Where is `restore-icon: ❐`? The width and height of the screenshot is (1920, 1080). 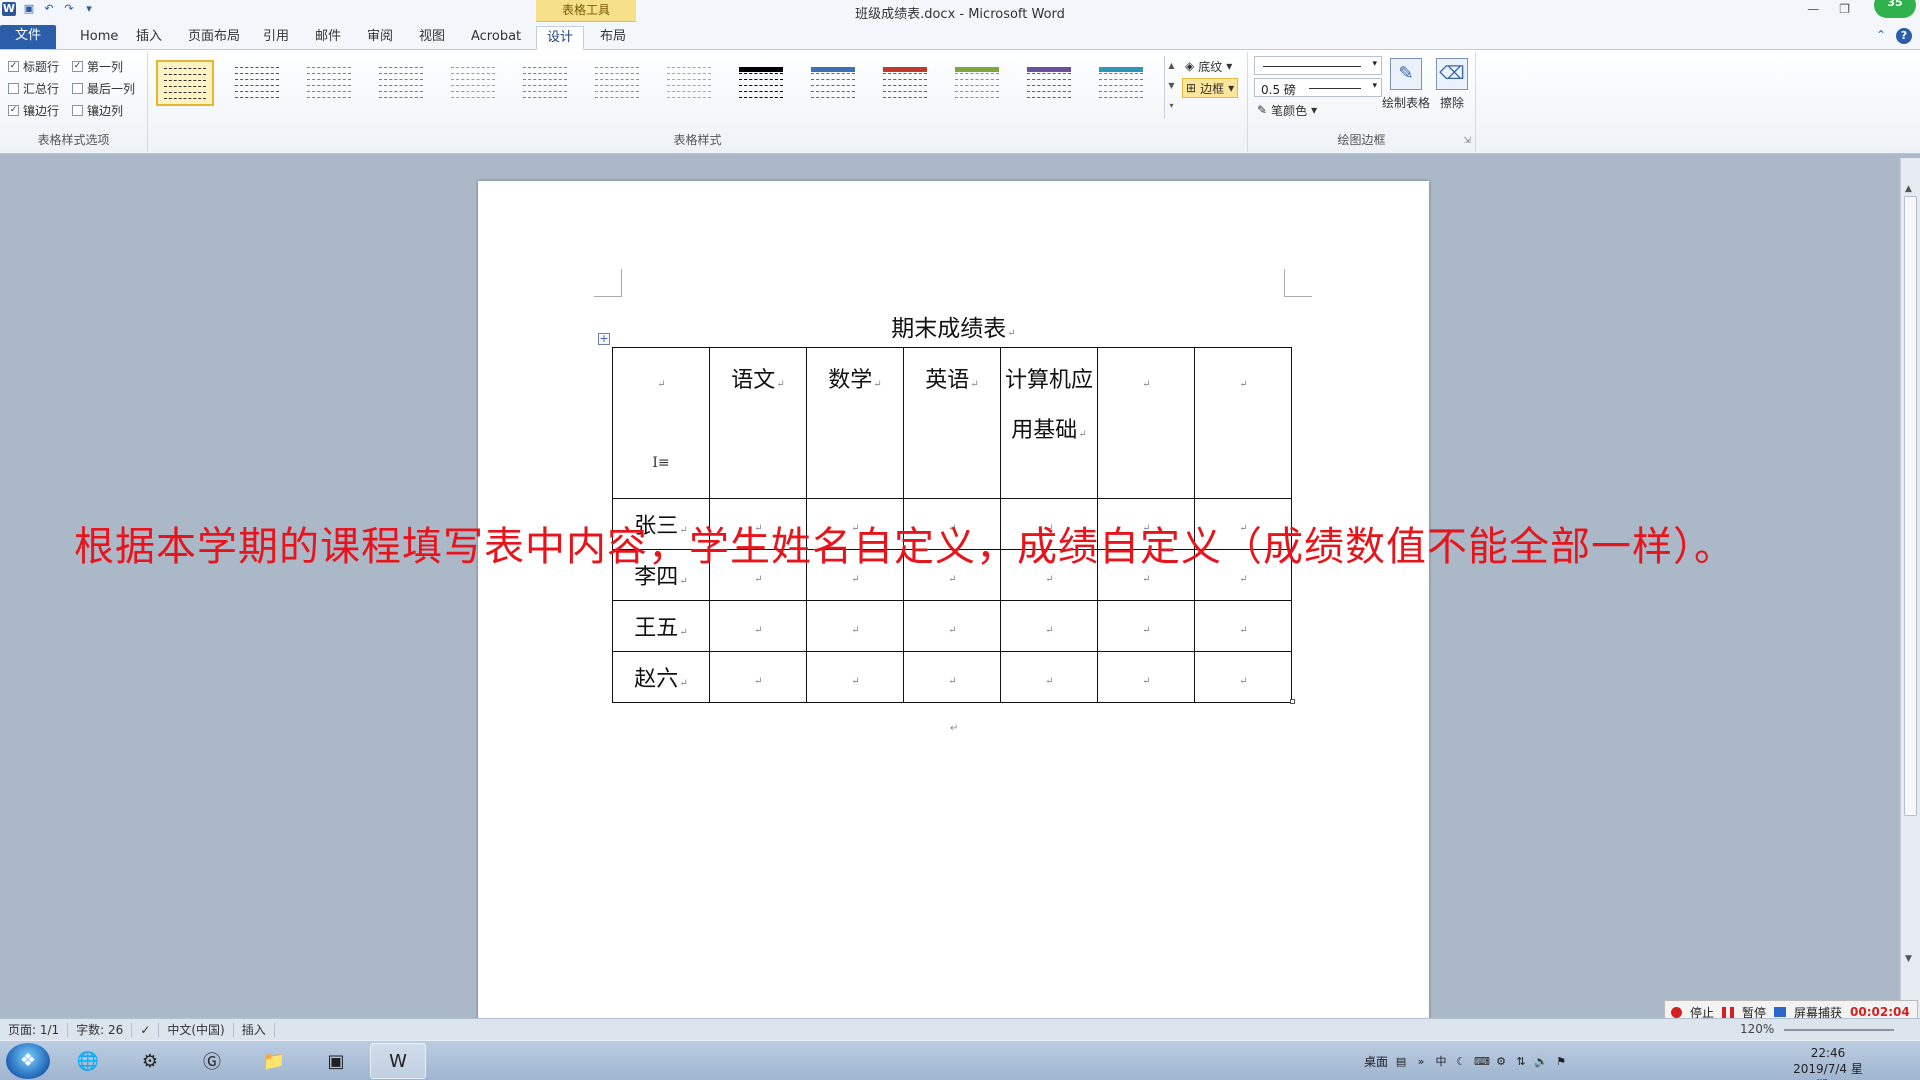 restore-icon: ❐ is located at coordinates (1844, 9).